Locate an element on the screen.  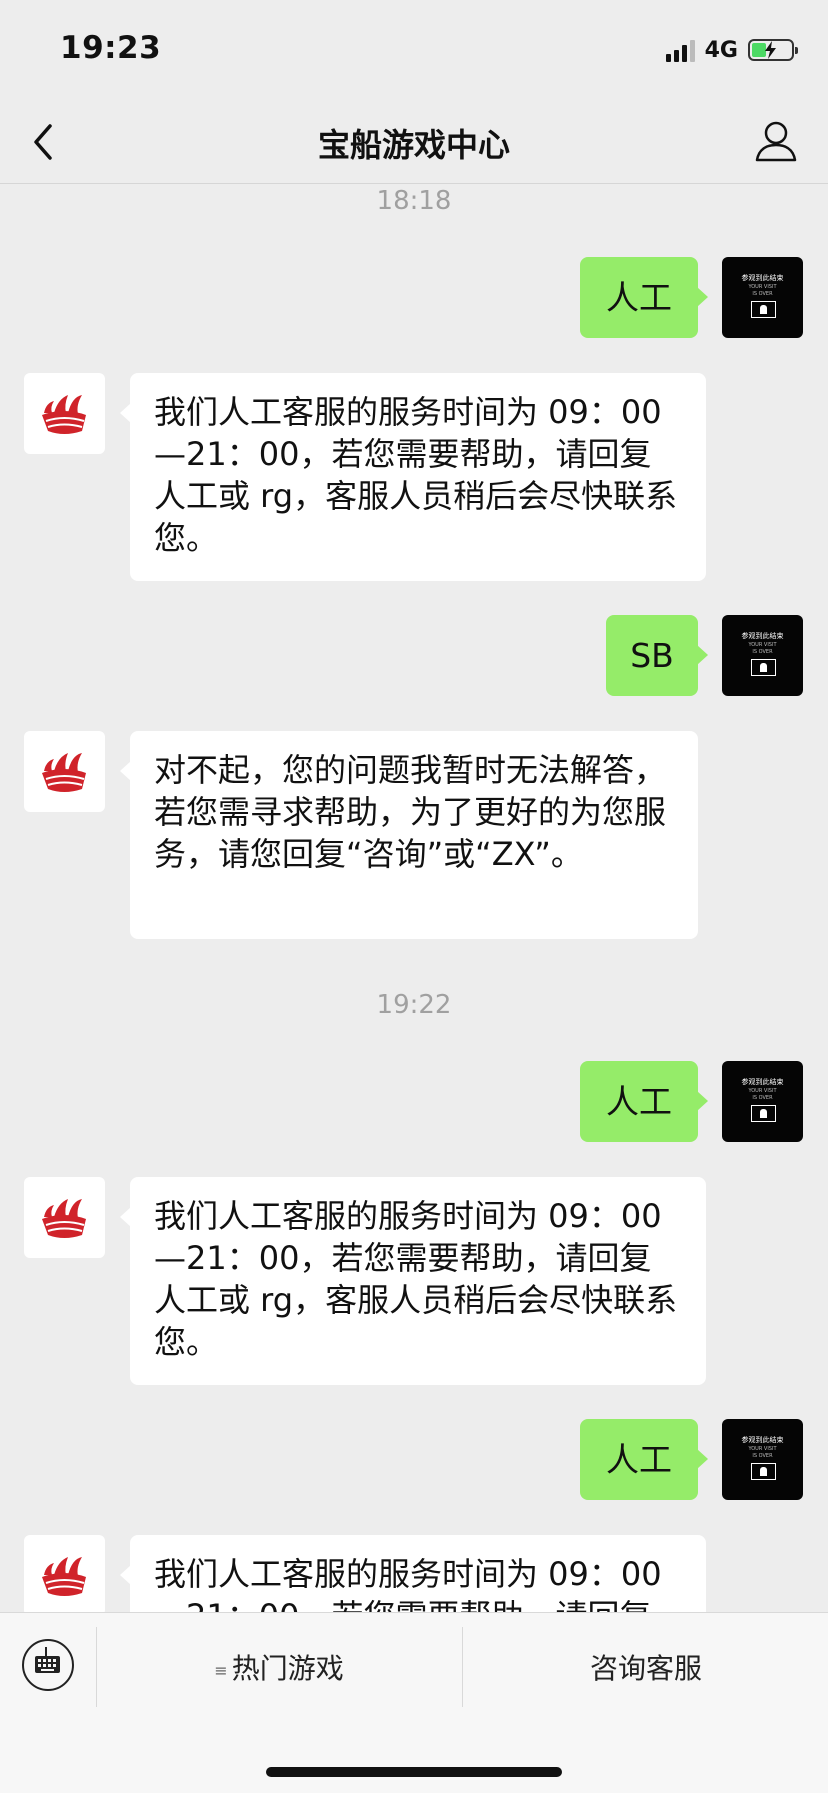
home-indicator is located at coordinates (414, 1772).